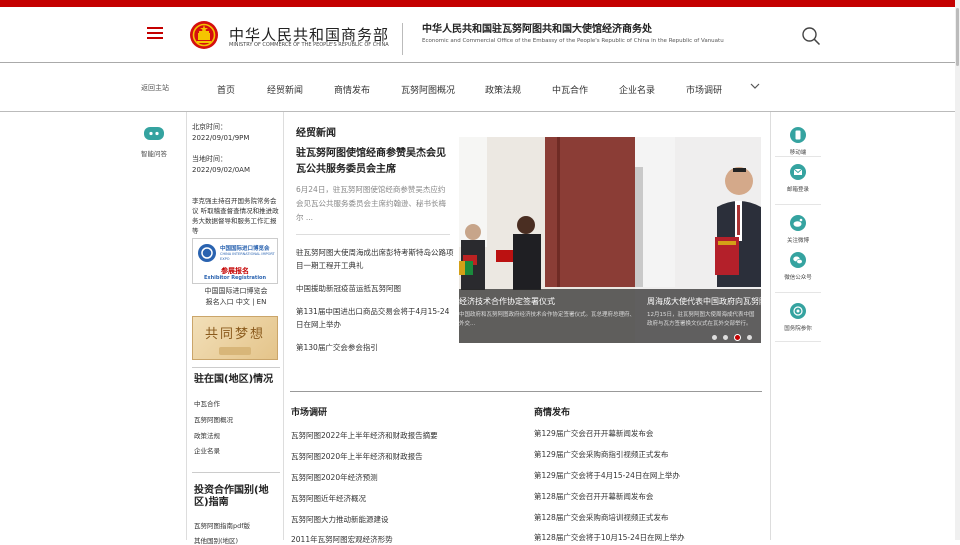  Describe the element at coordinates (316, 133) in the screenshot. I see `trade-news-title: 经贸新闻` at that location.